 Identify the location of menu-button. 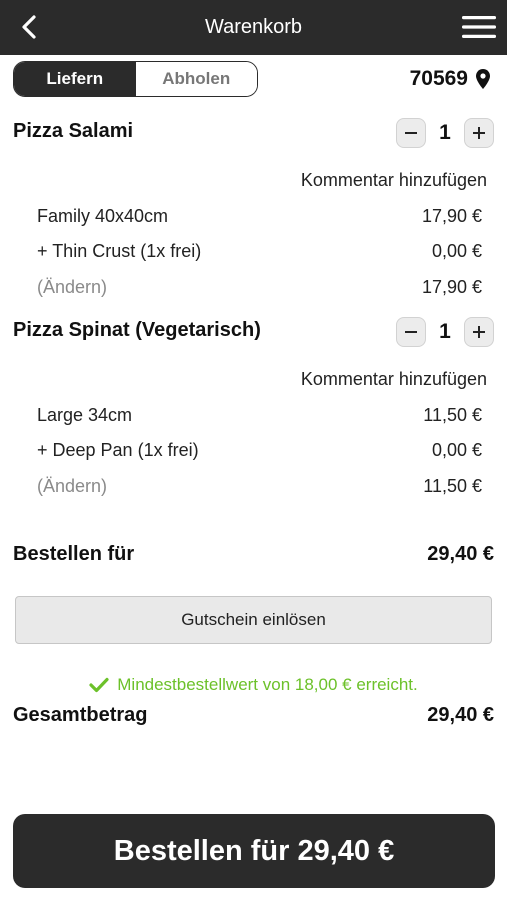
(479, 27).